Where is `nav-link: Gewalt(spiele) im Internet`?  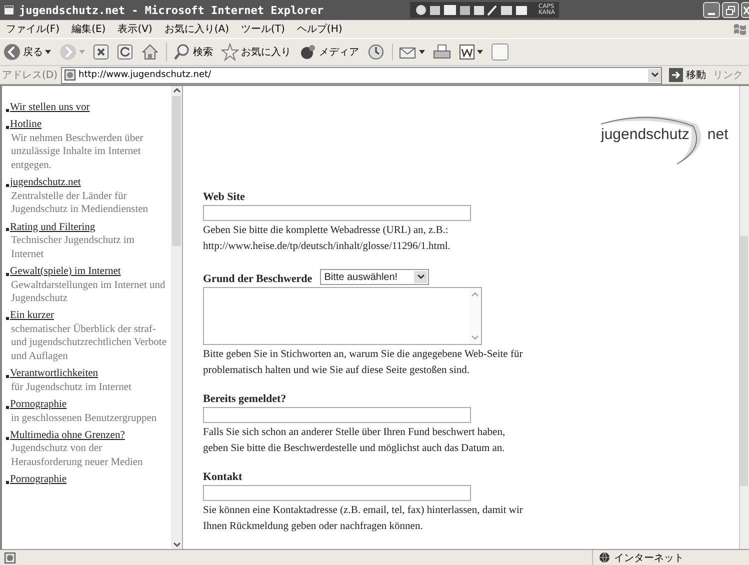 nav-link: Gewalt(spiele) im Internet is located at coordinates (65, 271).